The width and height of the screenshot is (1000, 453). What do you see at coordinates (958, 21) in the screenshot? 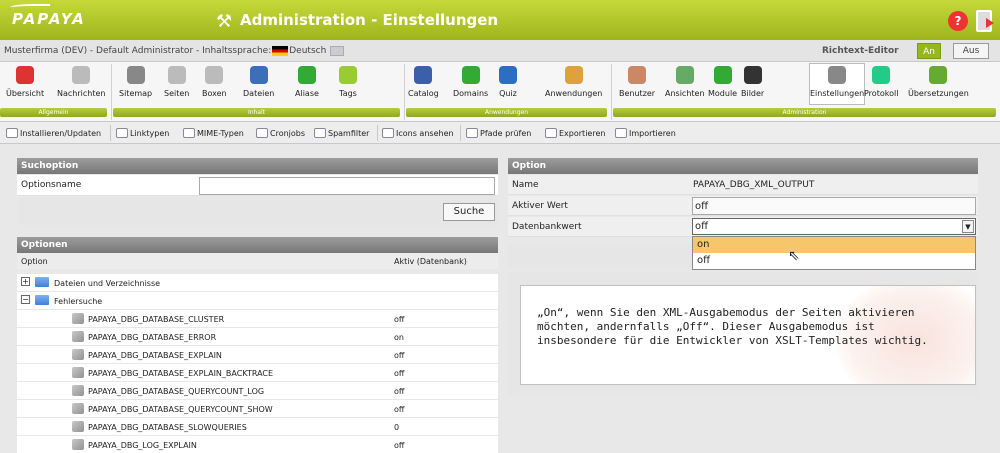
I see `help-icon: ?` at bounding box center [958, 21].